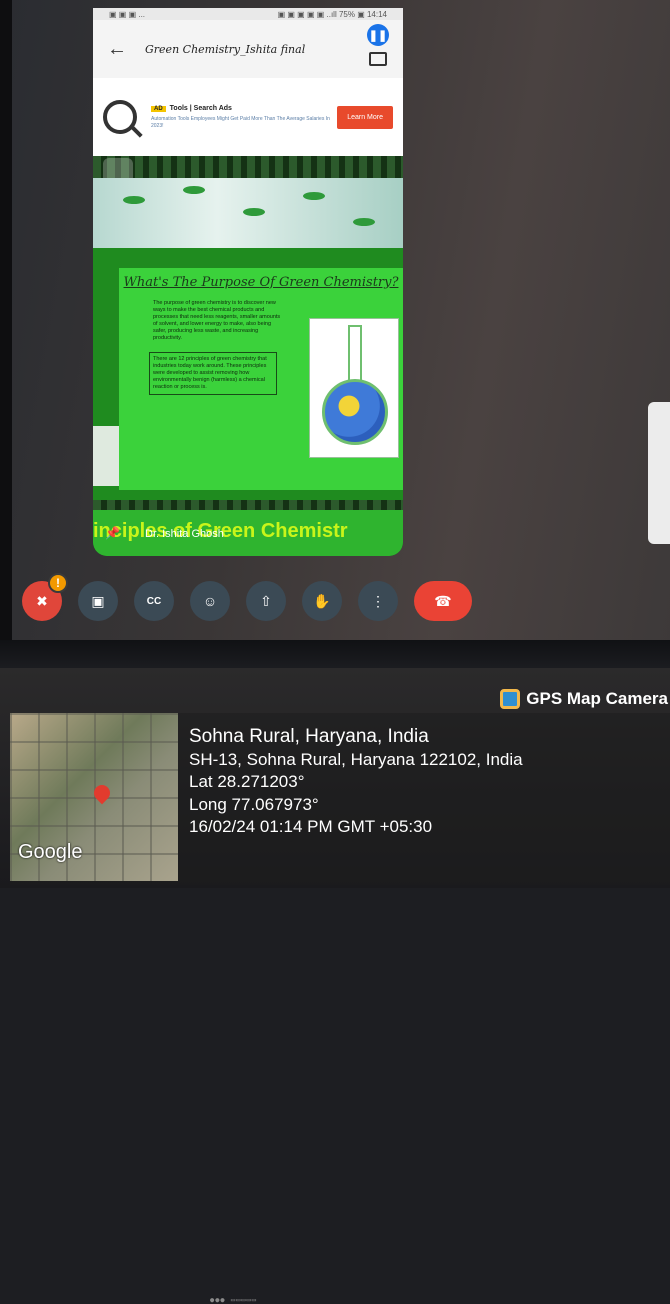 The height and width of the screenshot is (1304, 670). I want to click on camera-button: ▣, so click(98, 601).